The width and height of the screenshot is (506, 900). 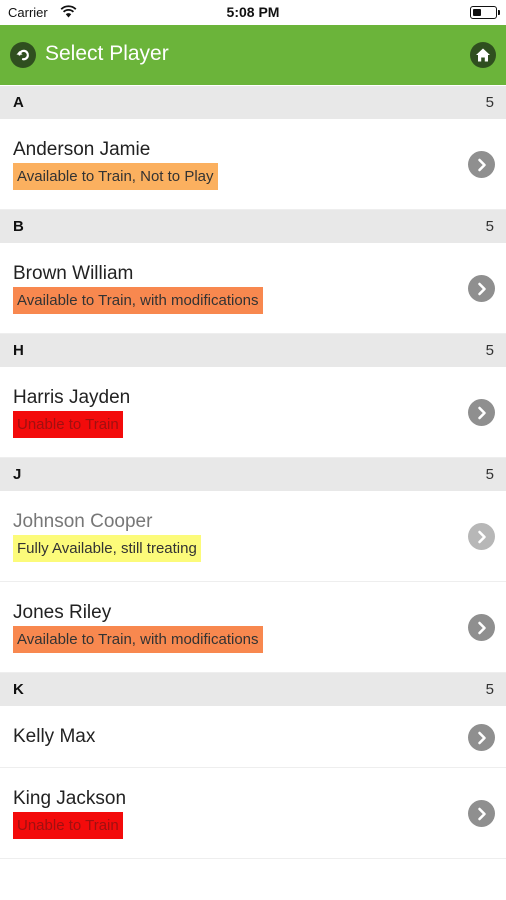 I want to click on home-icon, so click(x=483, y=55).